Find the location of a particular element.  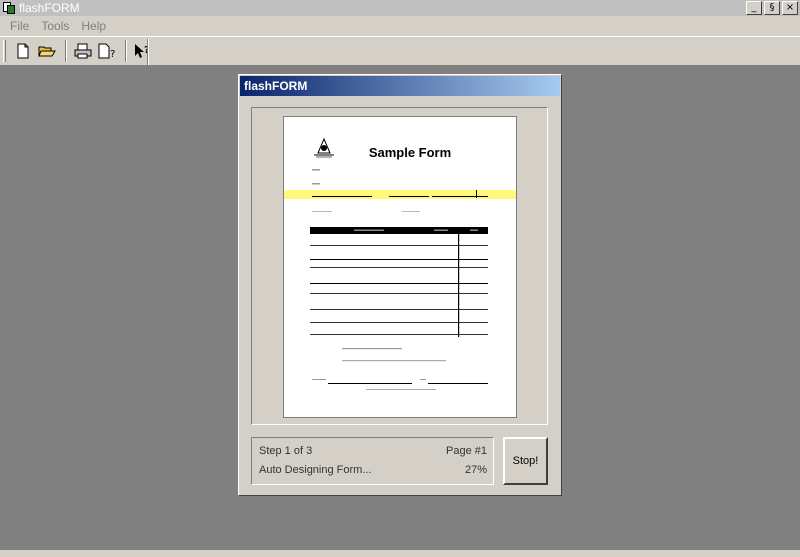

restore-button: § is located at coordinates (772, 8).